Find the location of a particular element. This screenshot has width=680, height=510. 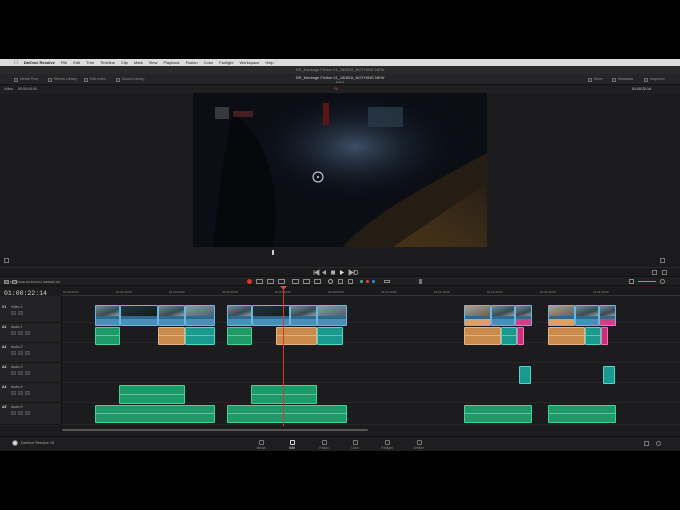

menu-timeline: Timeline is located at coordinates (107, 62).